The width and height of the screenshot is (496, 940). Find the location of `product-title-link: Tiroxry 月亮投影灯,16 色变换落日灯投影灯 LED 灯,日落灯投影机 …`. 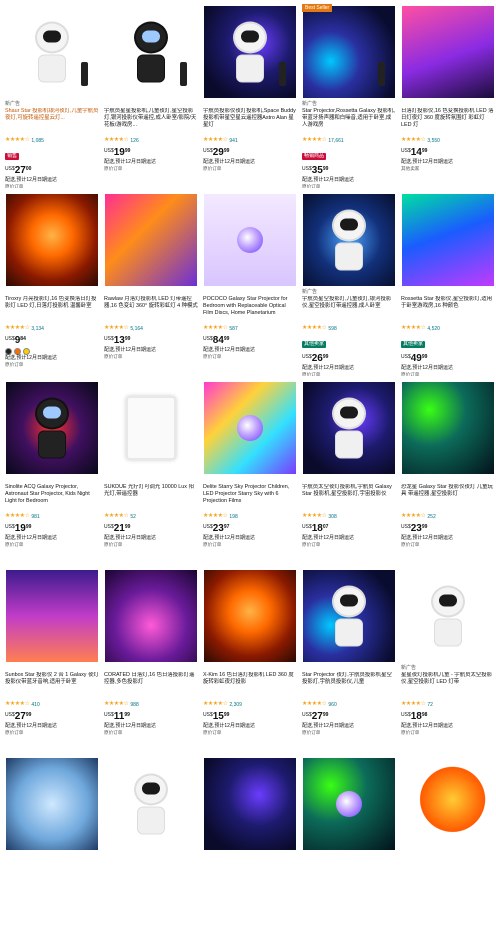

product-title-link: Tiroxry 月亮投影灯,16 色变换落日灯投影灯 LED 灯,日落灯投影机 … is located at coordinates (52, 310).